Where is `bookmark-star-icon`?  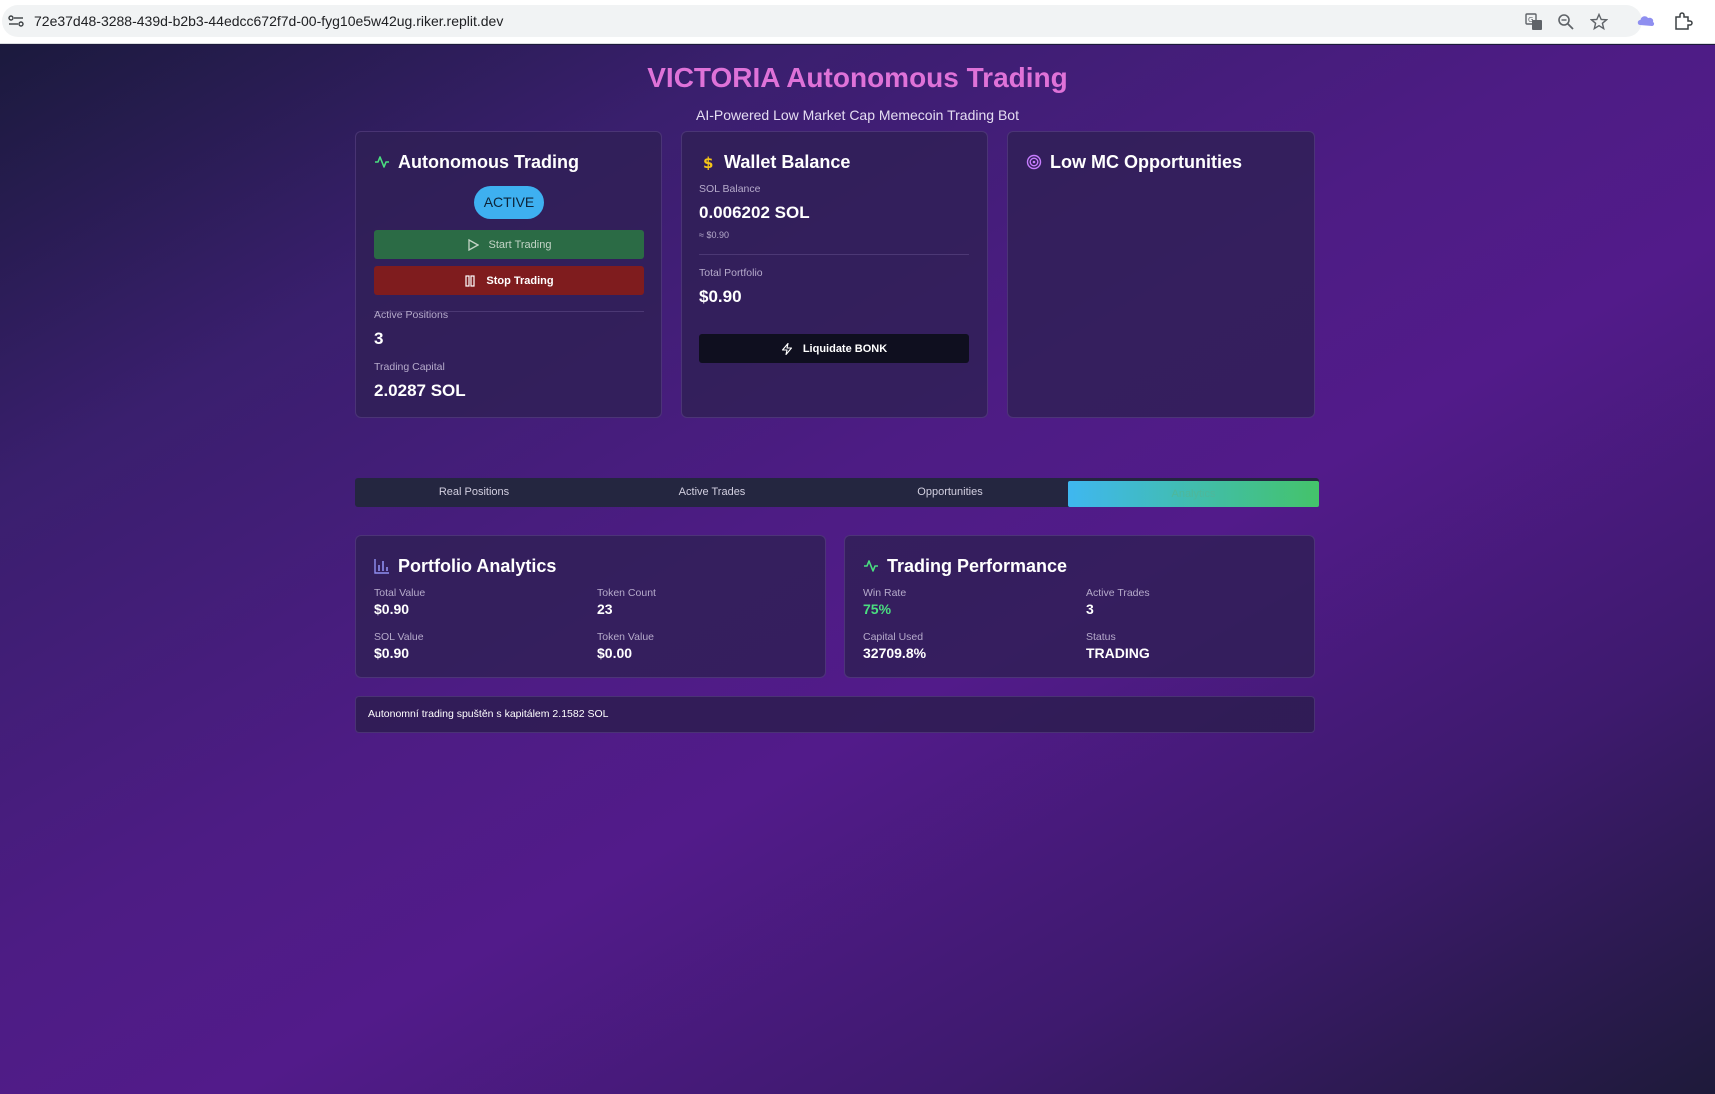 bookmark-star-icon is located at coordinates (1599, 22).